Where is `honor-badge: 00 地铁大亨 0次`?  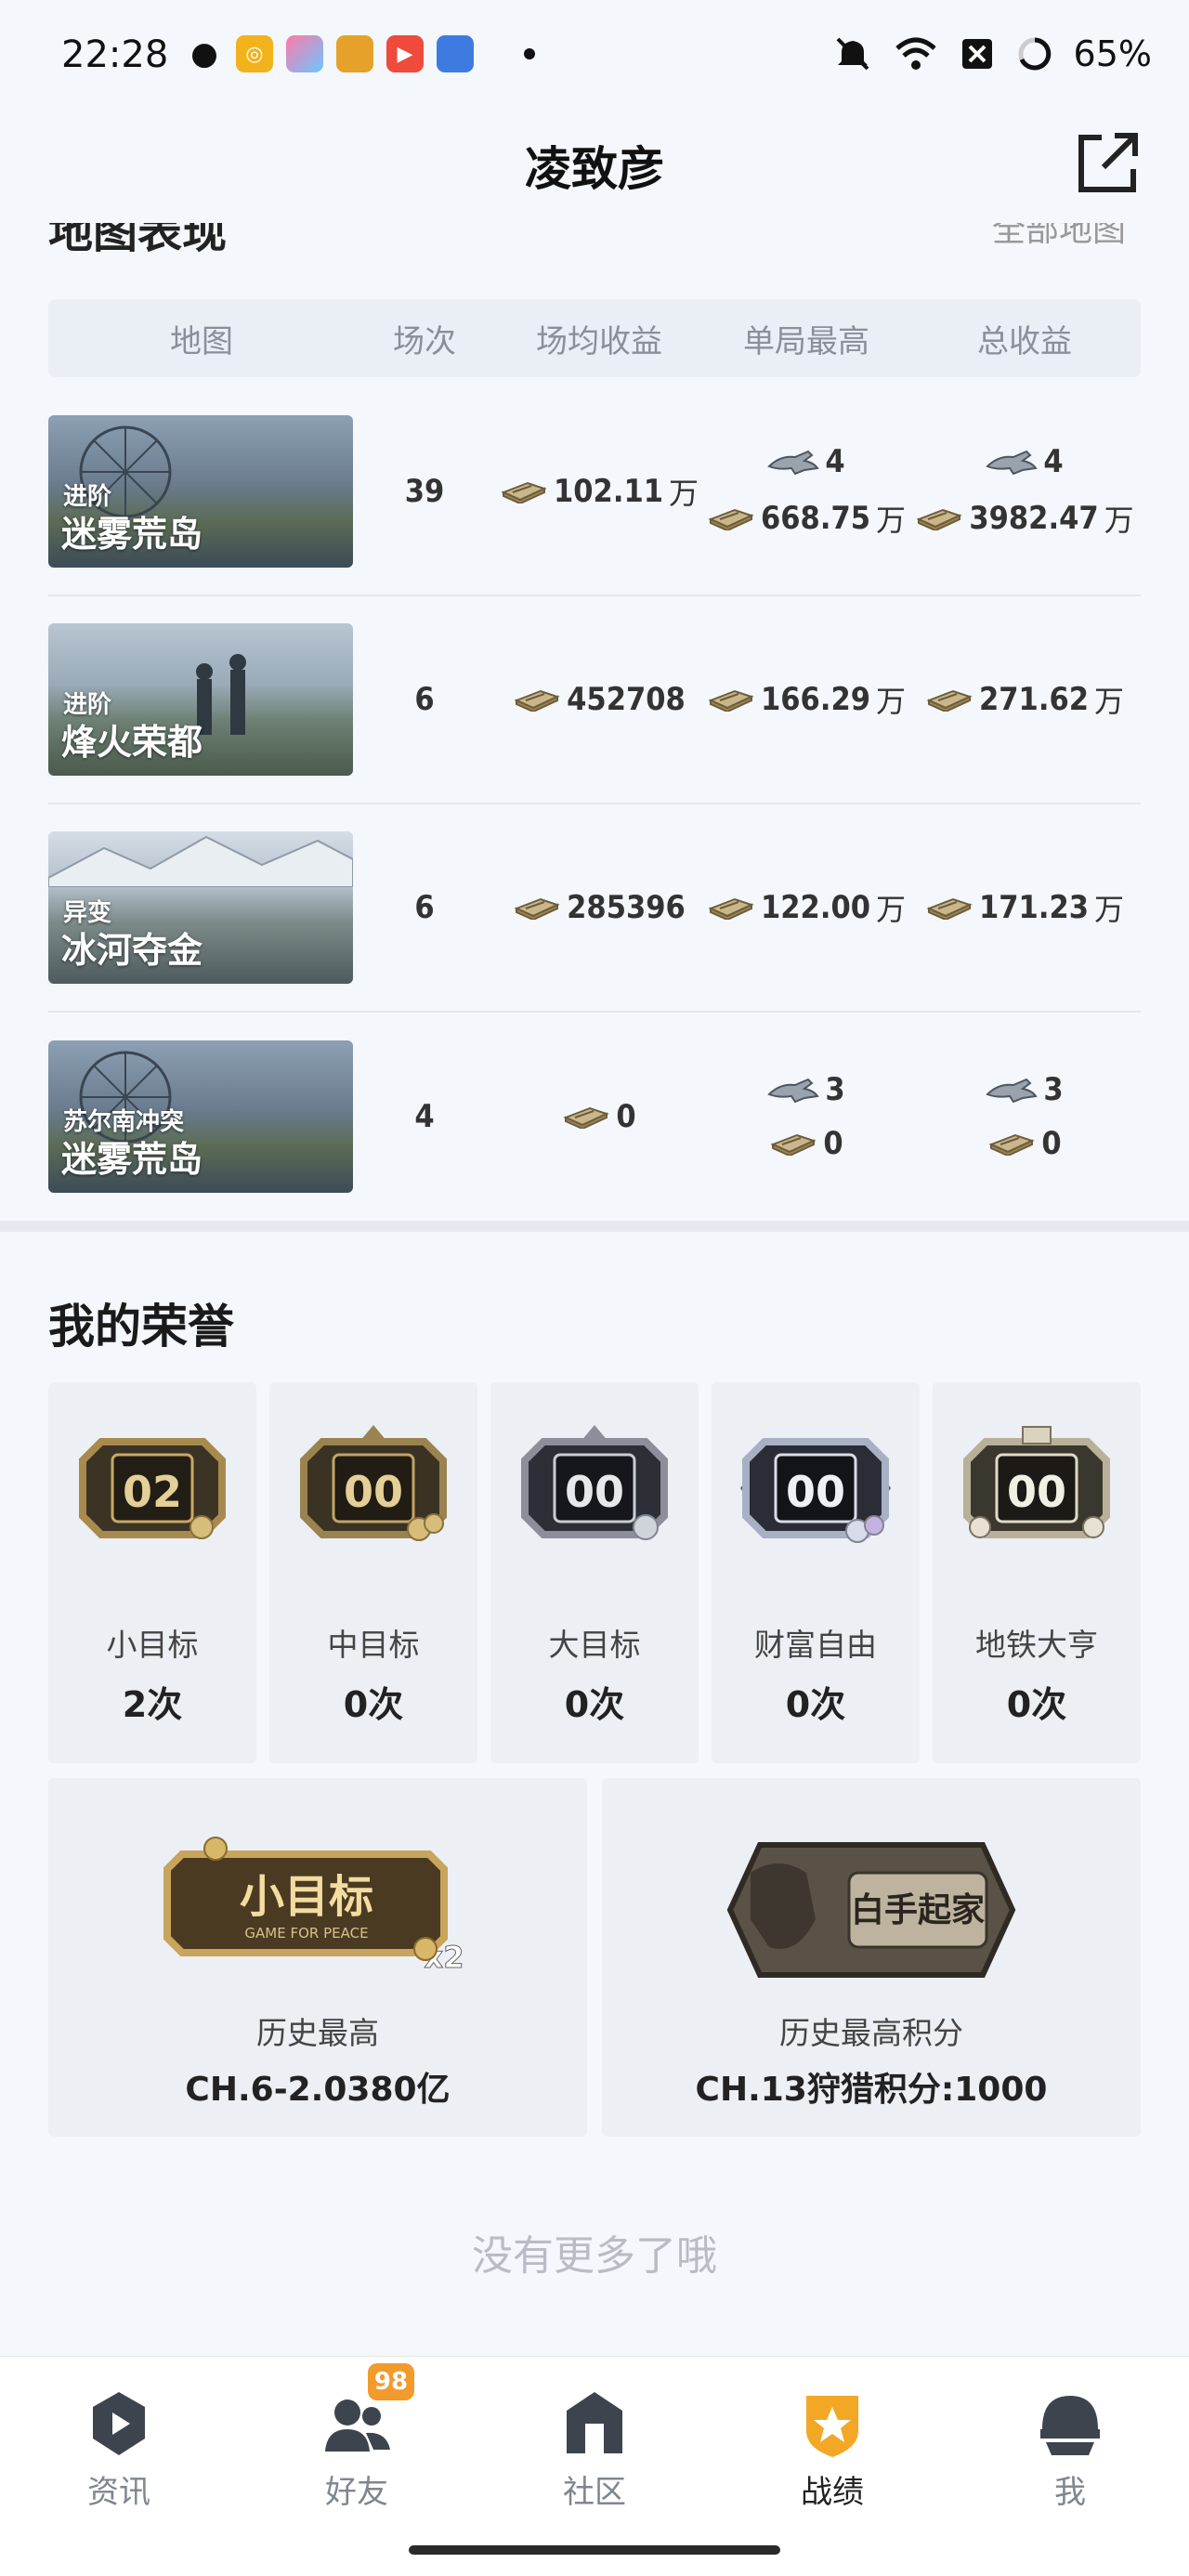
honor-badge: 00 地铁大亨 0次 is located at coordinates (1037, 1573).